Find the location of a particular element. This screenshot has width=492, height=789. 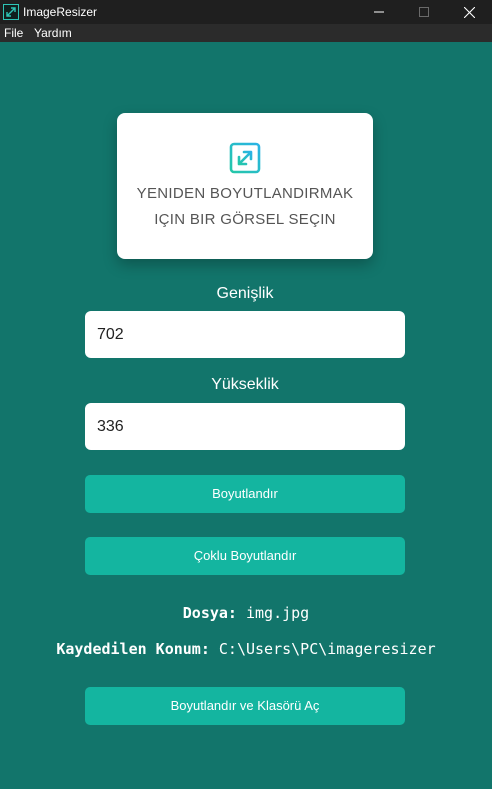

width-input is located at coordinates (245, 334).